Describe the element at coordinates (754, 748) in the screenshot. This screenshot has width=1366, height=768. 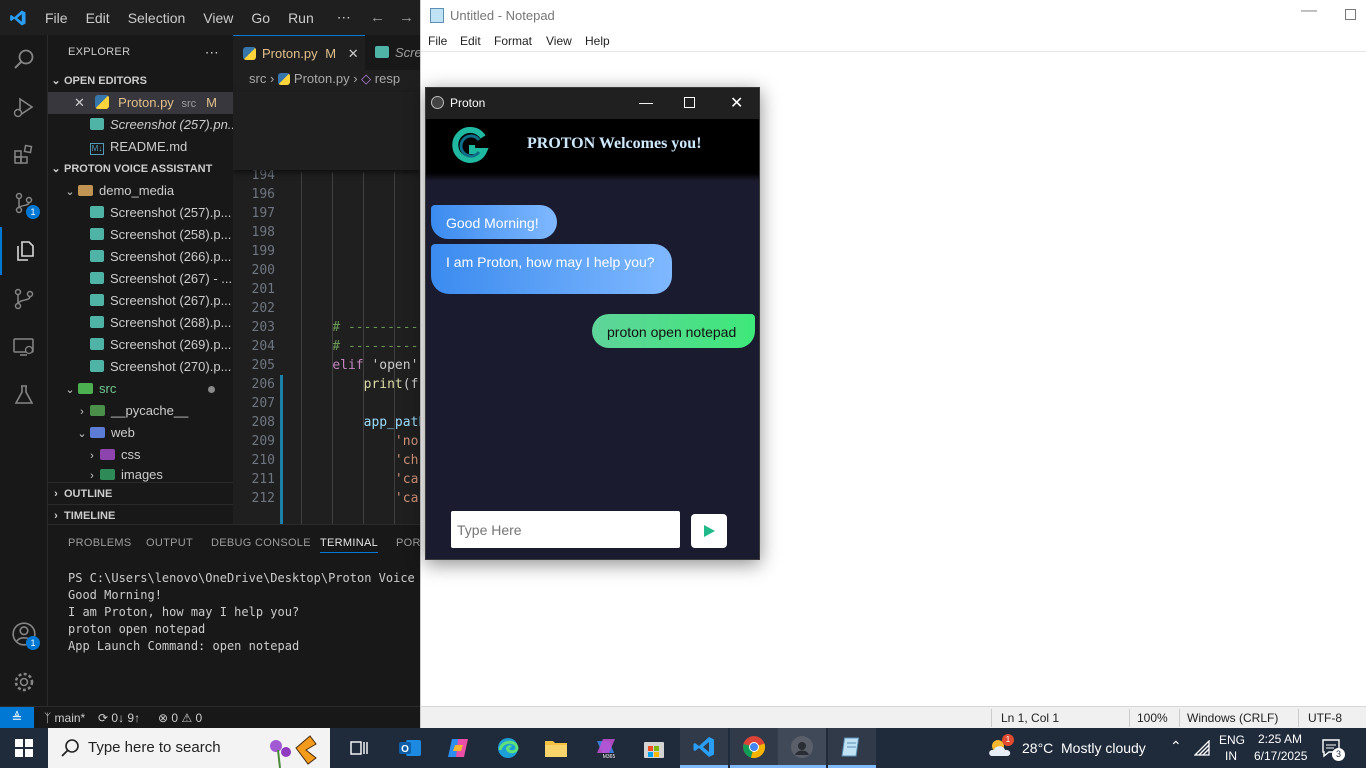
I see `chrome-icon` at that location.